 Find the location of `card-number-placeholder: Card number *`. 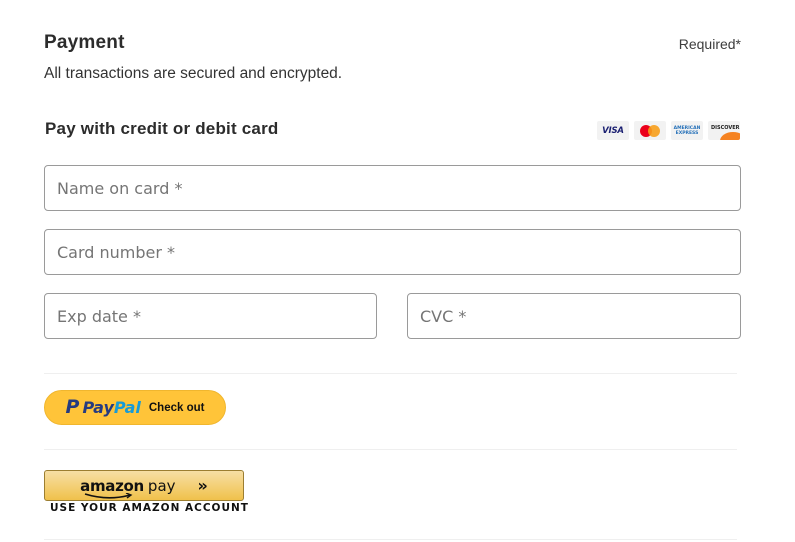

card-number-placeholder: Card number * is located at coordinates (116, 252).